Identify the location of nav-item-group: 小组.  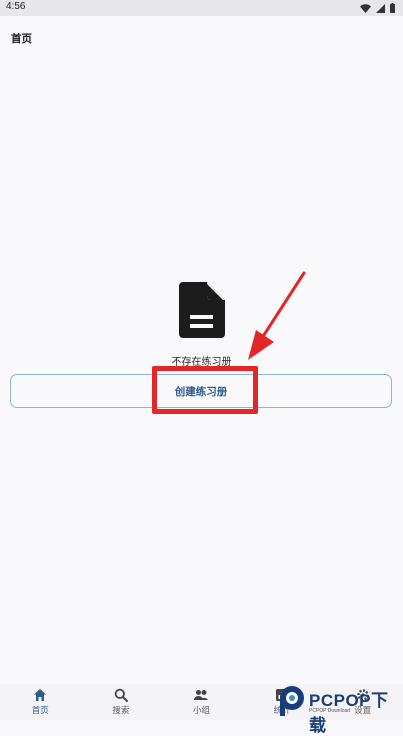
(201, 702).